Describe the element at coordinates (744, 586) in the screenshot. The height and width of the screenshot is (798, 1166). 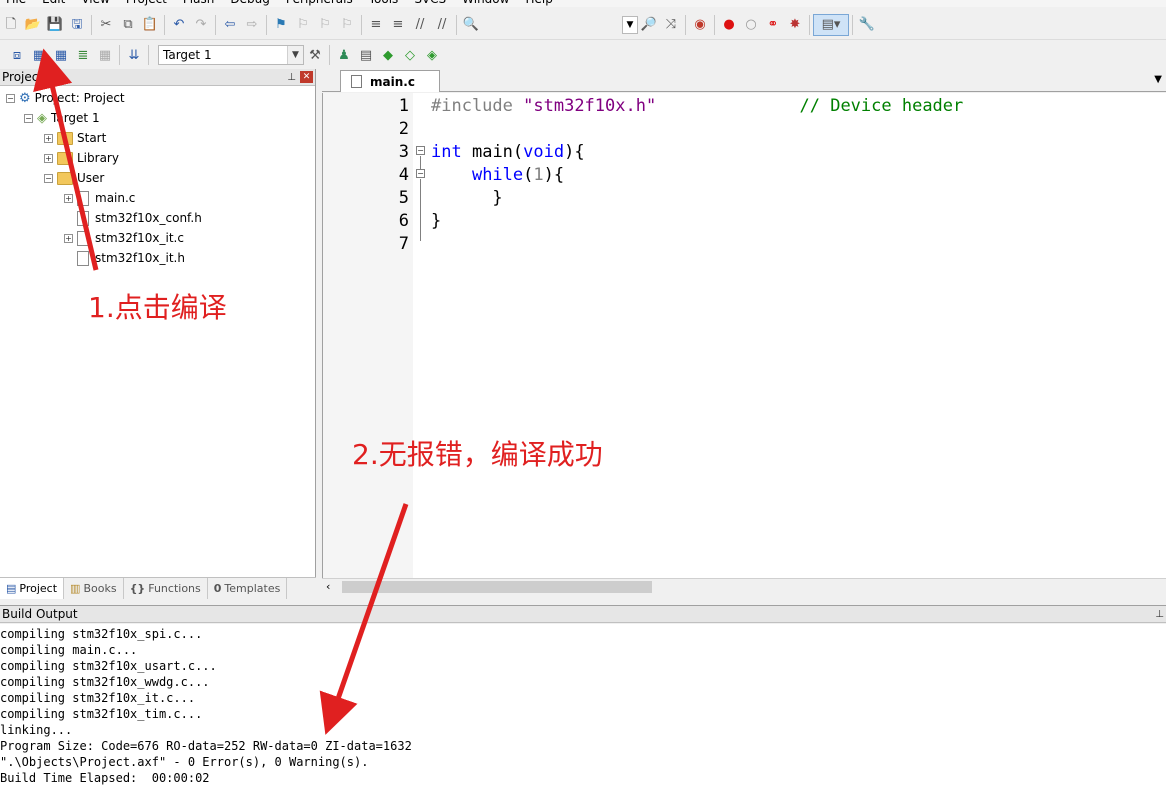
I see `editor-horizontal-scrollbar: ‹` at that location.